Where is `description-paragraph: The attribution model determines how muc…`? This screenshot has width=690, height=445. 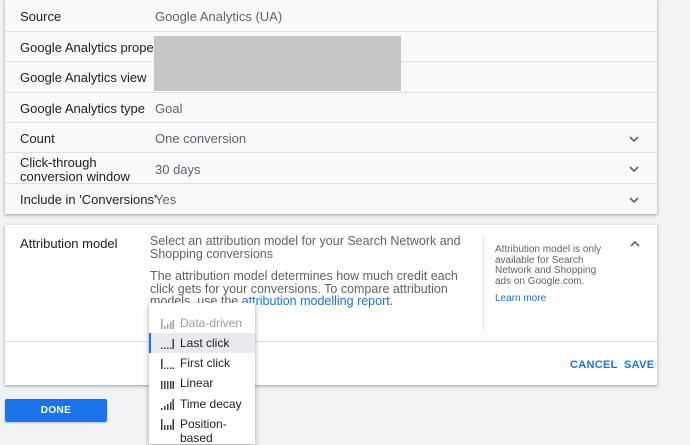
description-paragraph: The attribution model determines how muc… is located at coordinates (315, 289).